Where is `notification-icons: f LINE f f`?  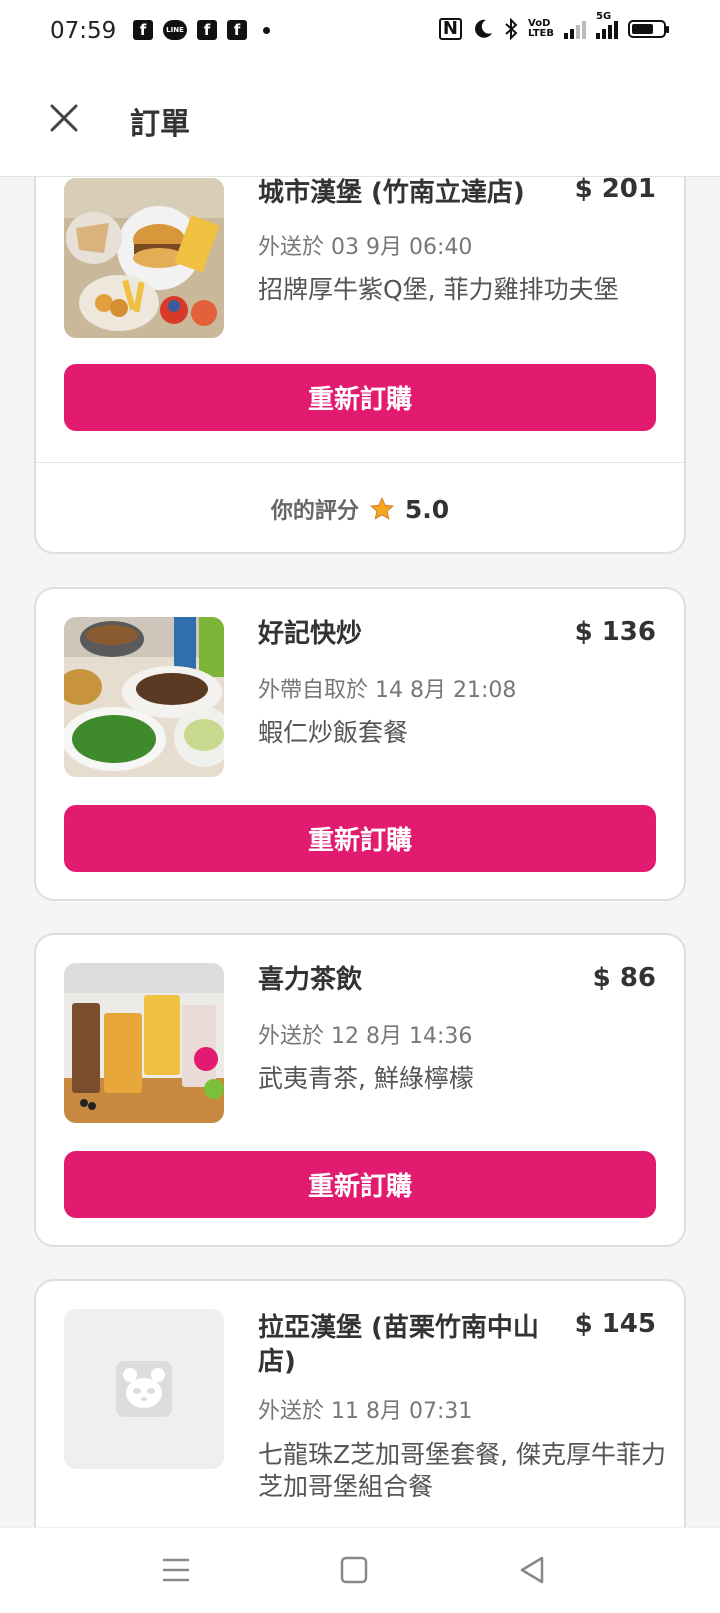 notification-icons: f LINE f f is located at coordinates (201, 30).